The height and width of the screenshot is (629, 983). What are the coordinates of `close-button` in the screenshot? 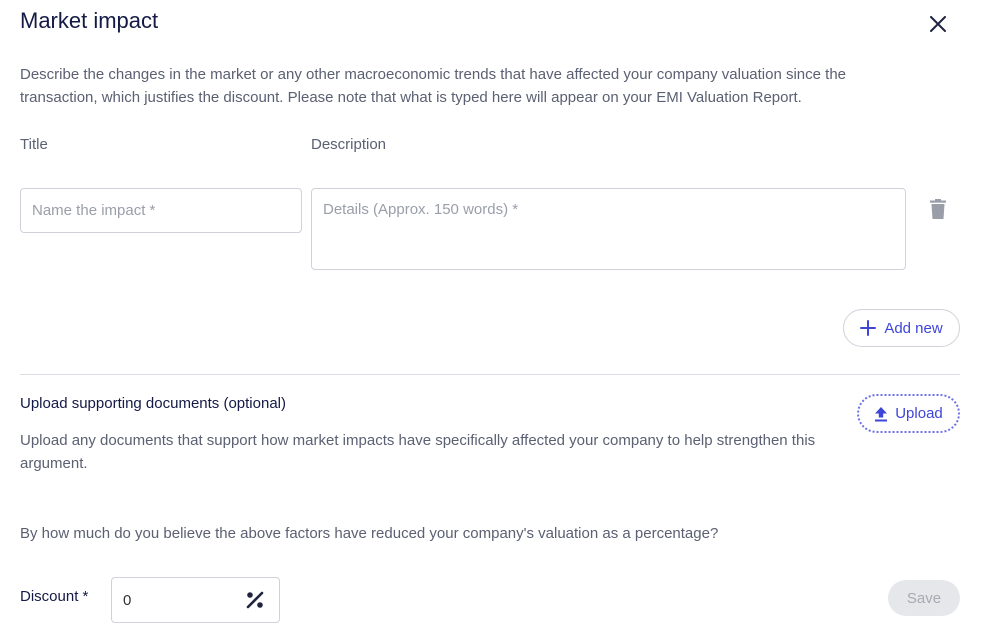 It's located at (938, 24).